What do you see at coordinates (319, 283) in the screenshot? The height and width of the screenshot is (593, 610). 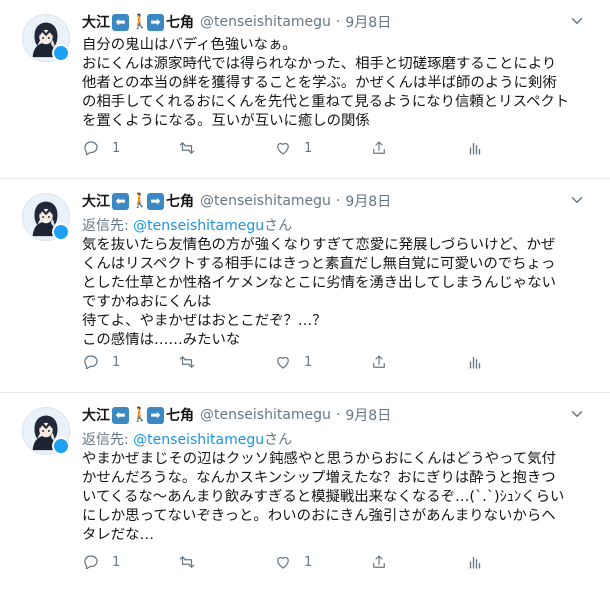 I see `tweet-text-line: とした仕草とか性格イケメンなとこに劣情を湧き出してしまうんじゃない` at bounding box center [319, 283].